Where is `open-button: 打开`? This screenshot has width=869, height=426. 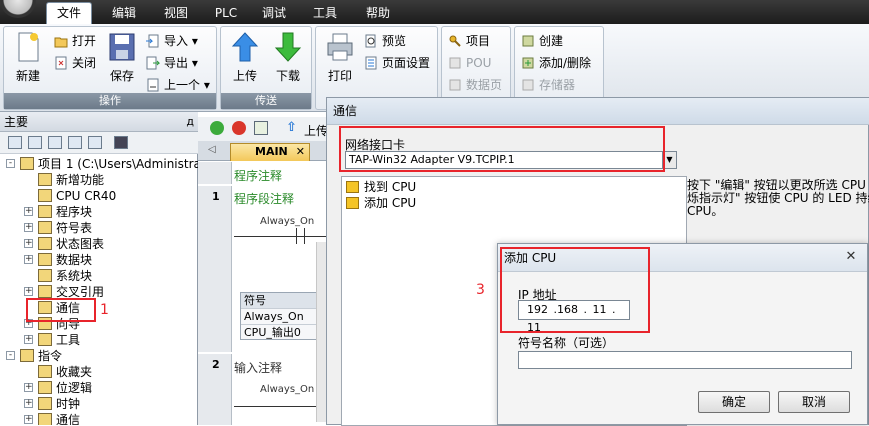
open-button: 打开 is located at coordinates (74, 41).